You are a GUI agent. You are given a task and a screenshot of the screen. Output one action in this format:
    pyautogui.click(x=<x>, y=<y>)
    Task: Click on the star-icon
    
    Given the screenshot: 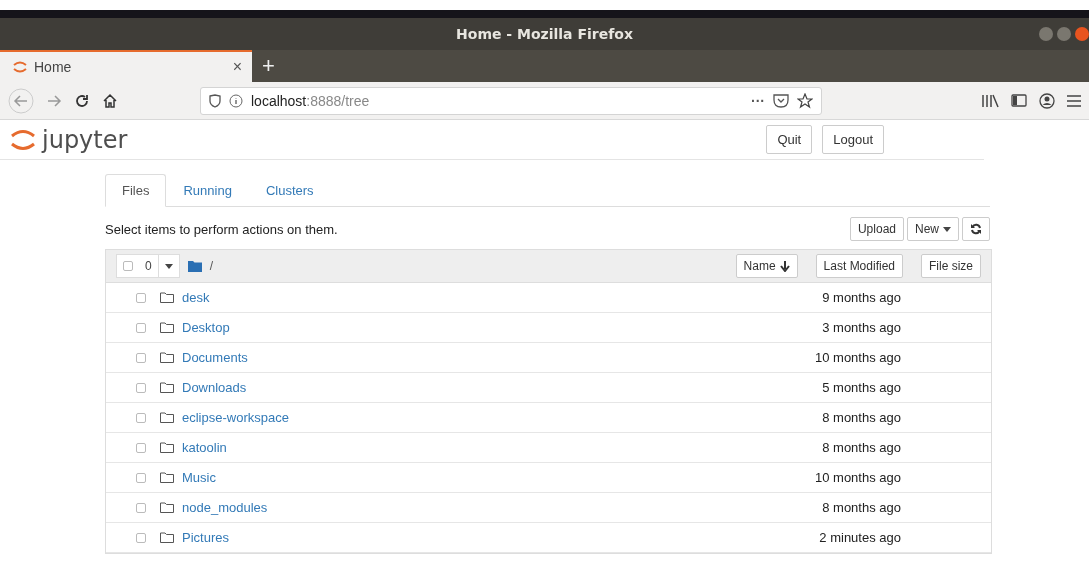 What is the action you would take?
    pyautogui.click(x=805, y=100)
    